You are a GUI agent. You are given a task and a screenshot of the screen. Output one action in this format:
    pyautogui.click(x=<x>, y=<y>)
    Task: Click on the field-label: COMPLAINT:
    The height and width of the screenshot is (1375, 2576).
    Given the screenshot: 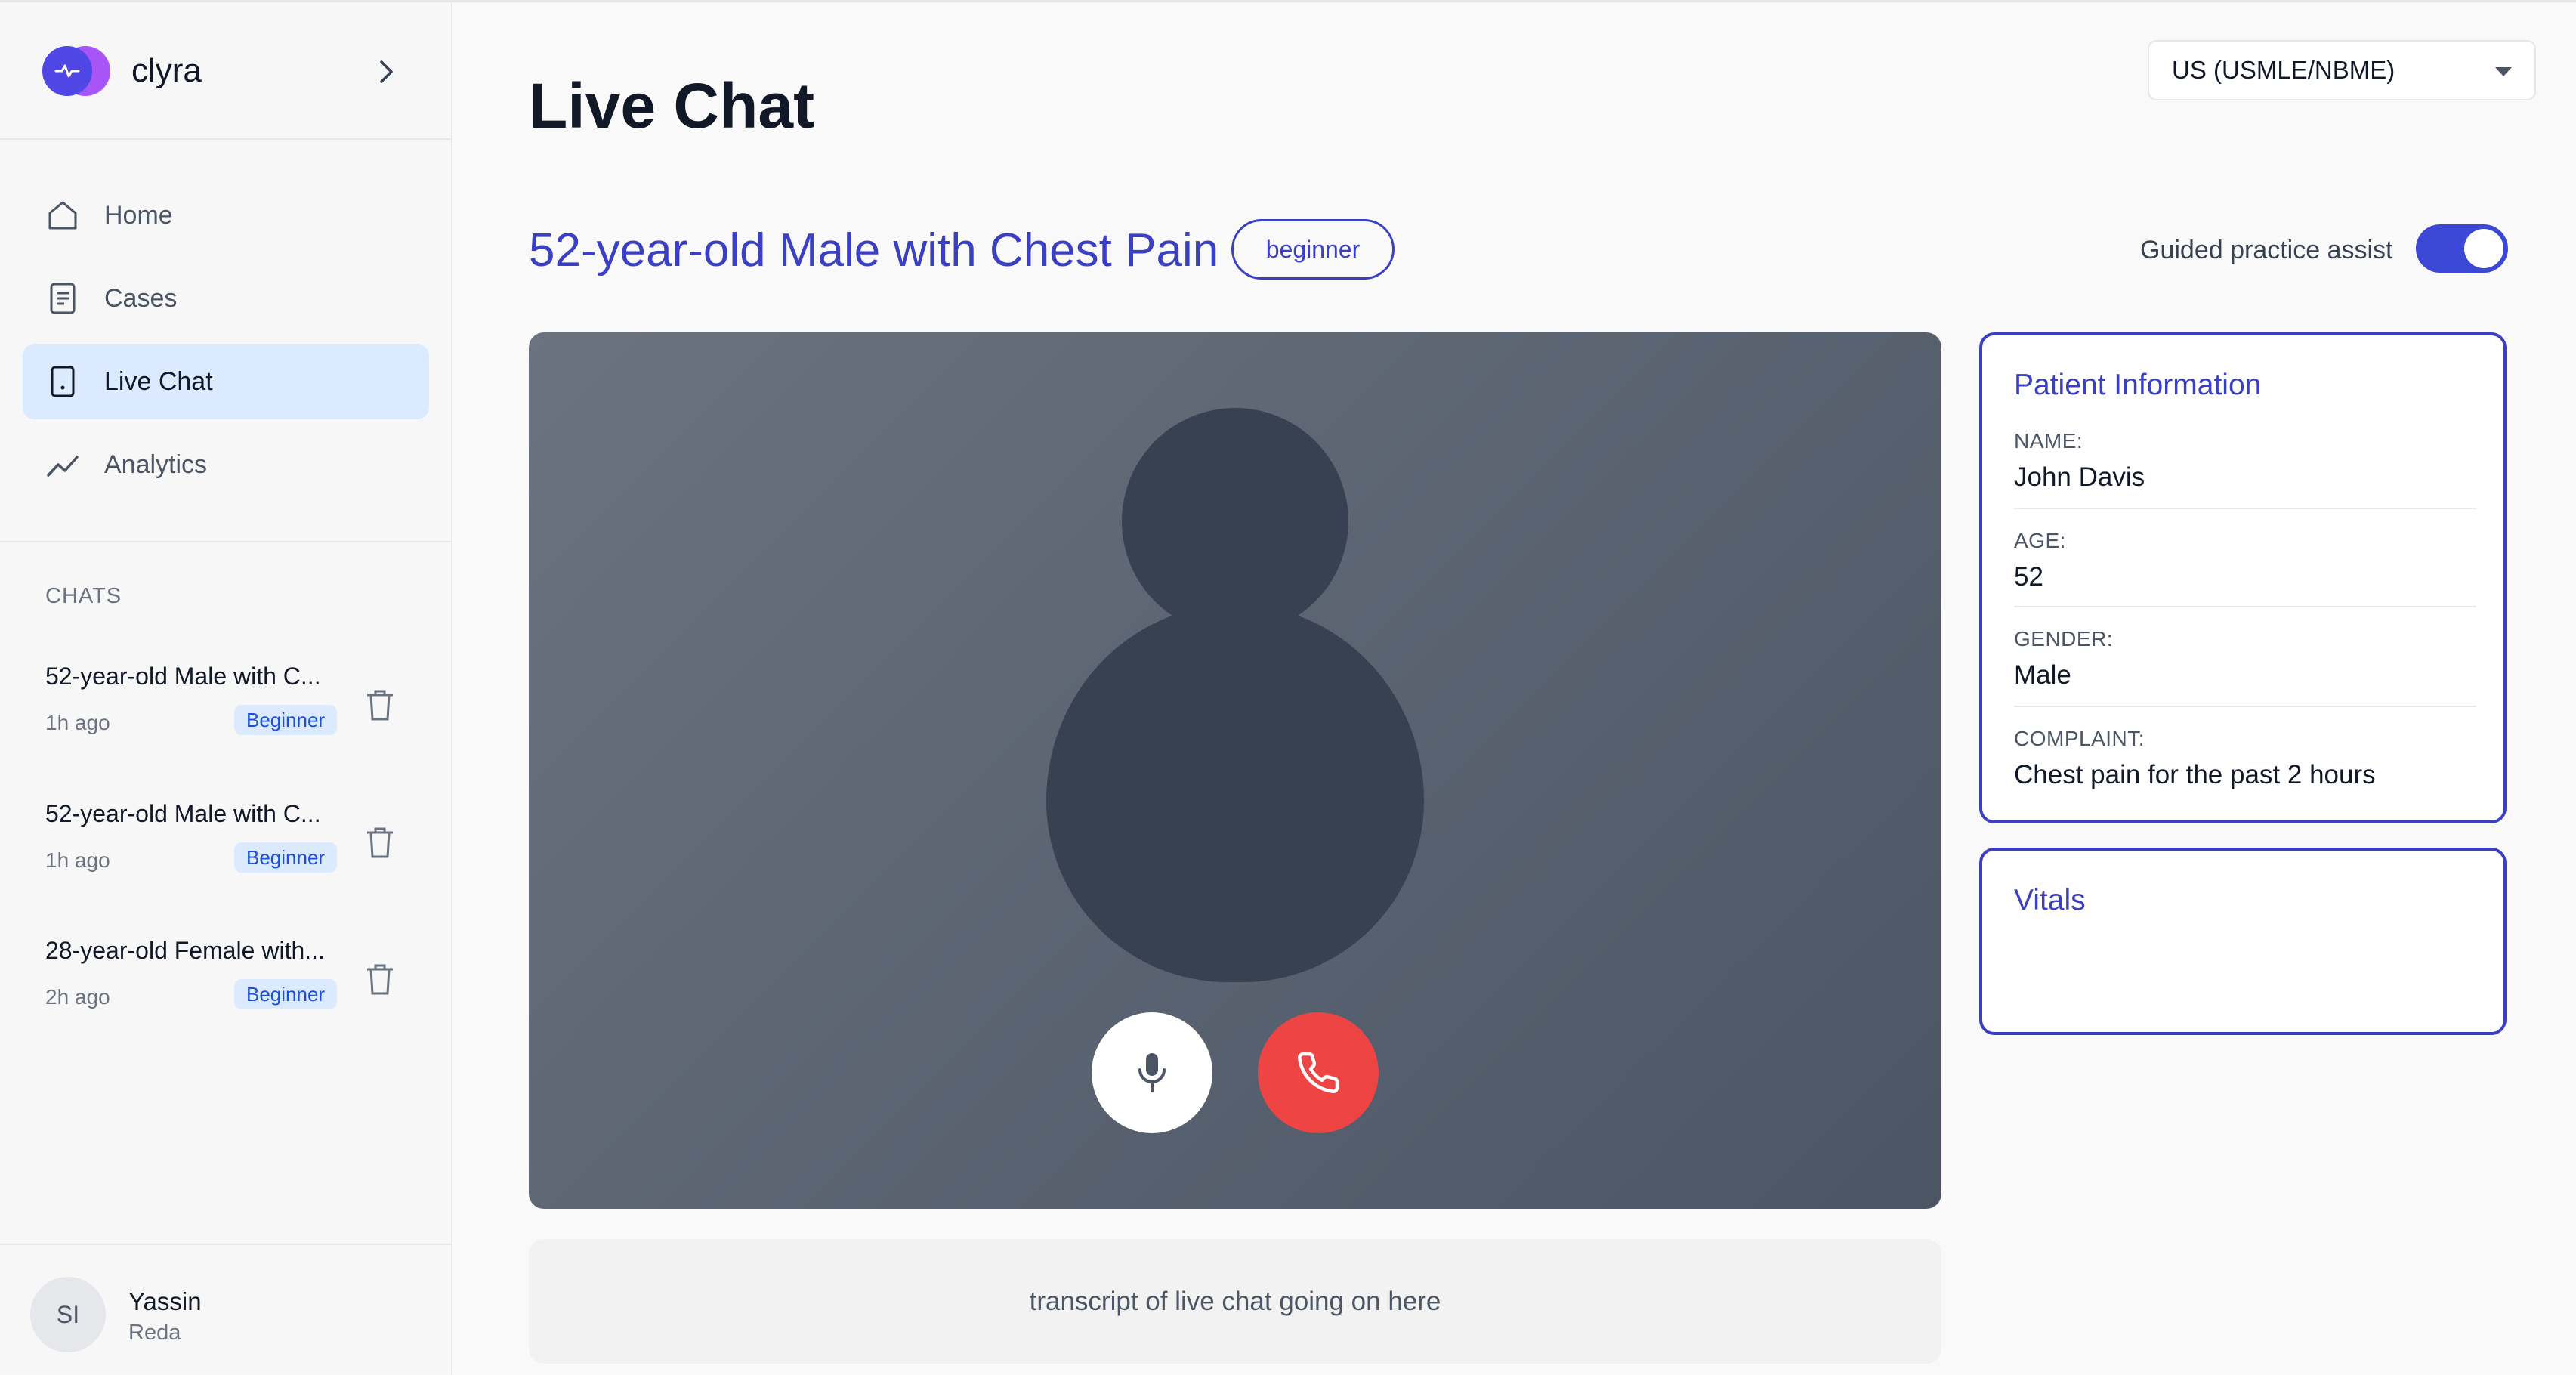 What is the action you would take?
    pyautogui.click(x=2079, y=739)
    